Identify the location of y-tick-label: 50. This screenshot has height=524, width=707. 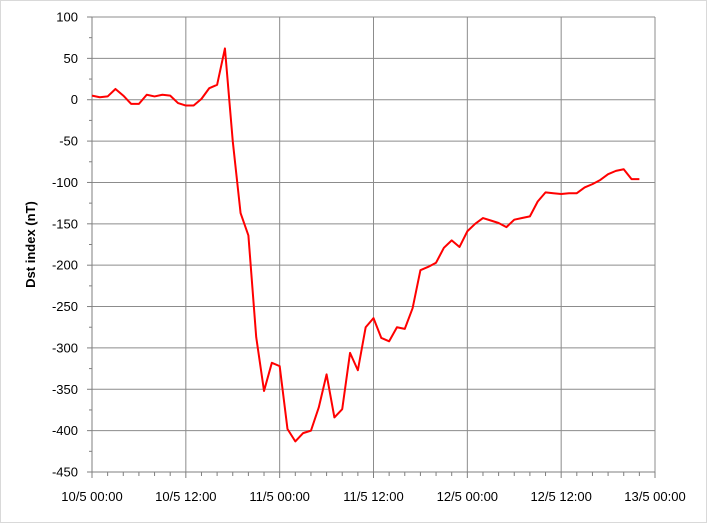
(71, 58).